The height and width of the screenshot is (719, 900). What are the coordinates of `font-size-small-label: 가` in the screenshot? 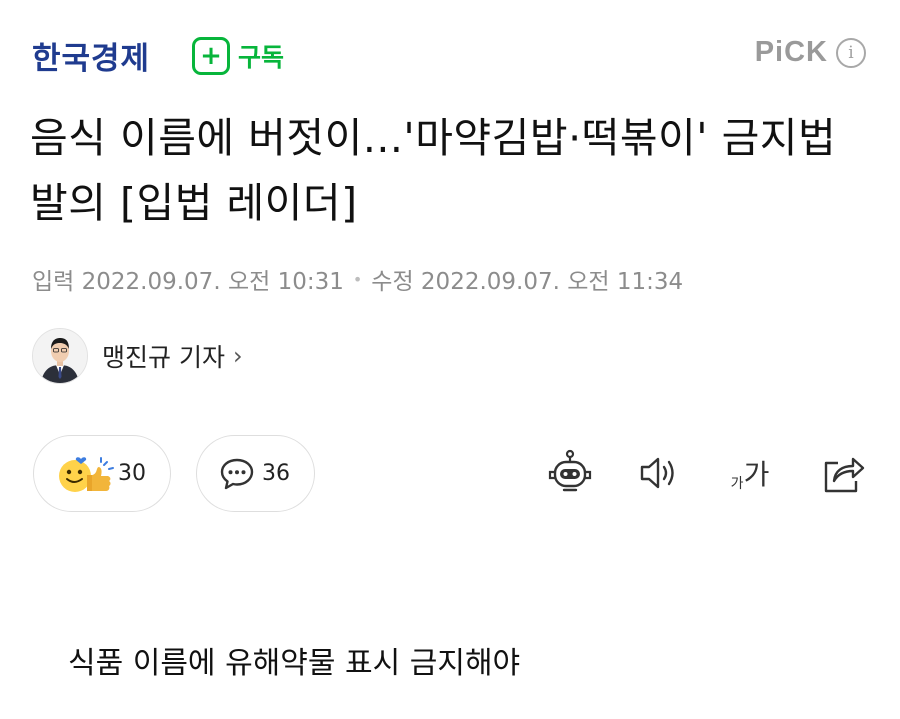 It's located at (737, 484).